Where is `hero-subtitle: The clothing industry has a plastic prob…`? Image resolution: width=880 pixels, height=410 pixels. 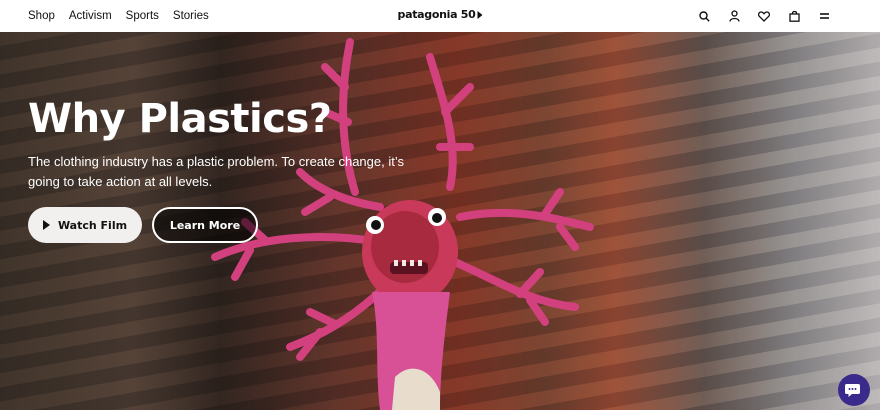
hero-subtitle: The clothing industry has a plastic prob… is located at coordinates (216, 171).